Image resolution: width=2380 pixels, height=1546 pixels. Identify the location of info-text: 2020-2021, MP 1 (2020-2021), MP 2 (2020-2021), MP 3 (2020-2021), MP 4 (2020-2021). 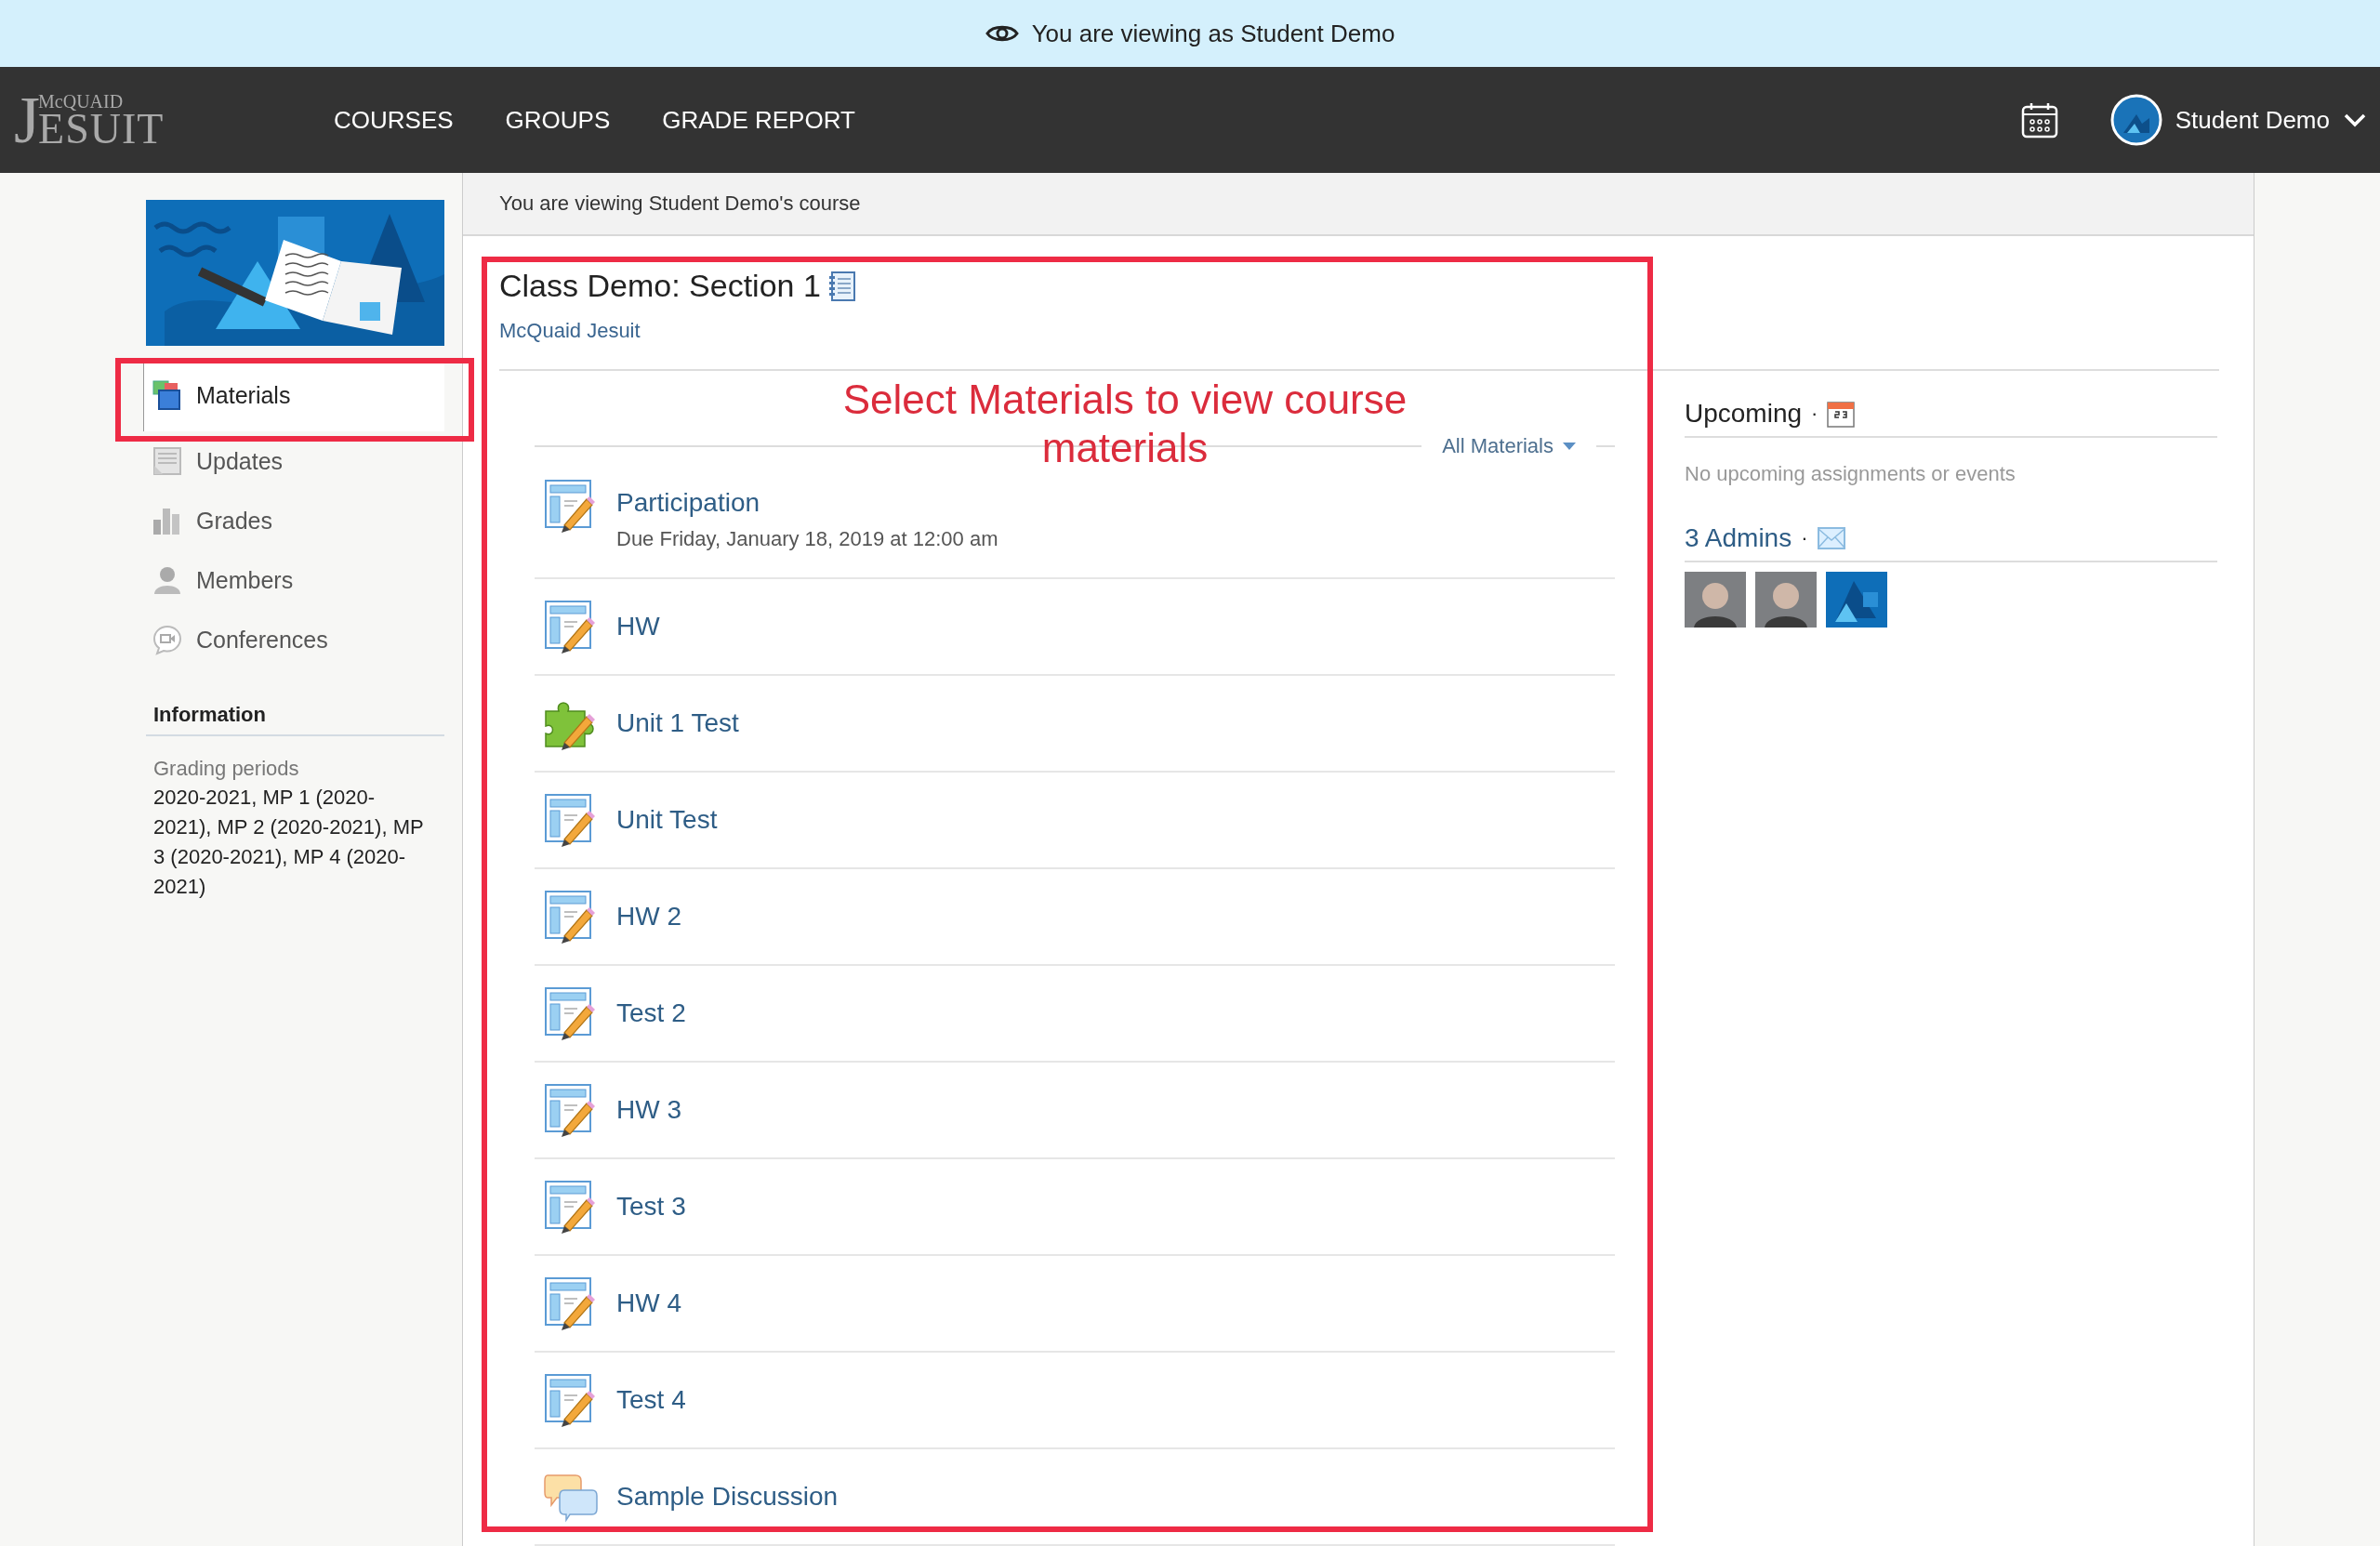
(289, 842).